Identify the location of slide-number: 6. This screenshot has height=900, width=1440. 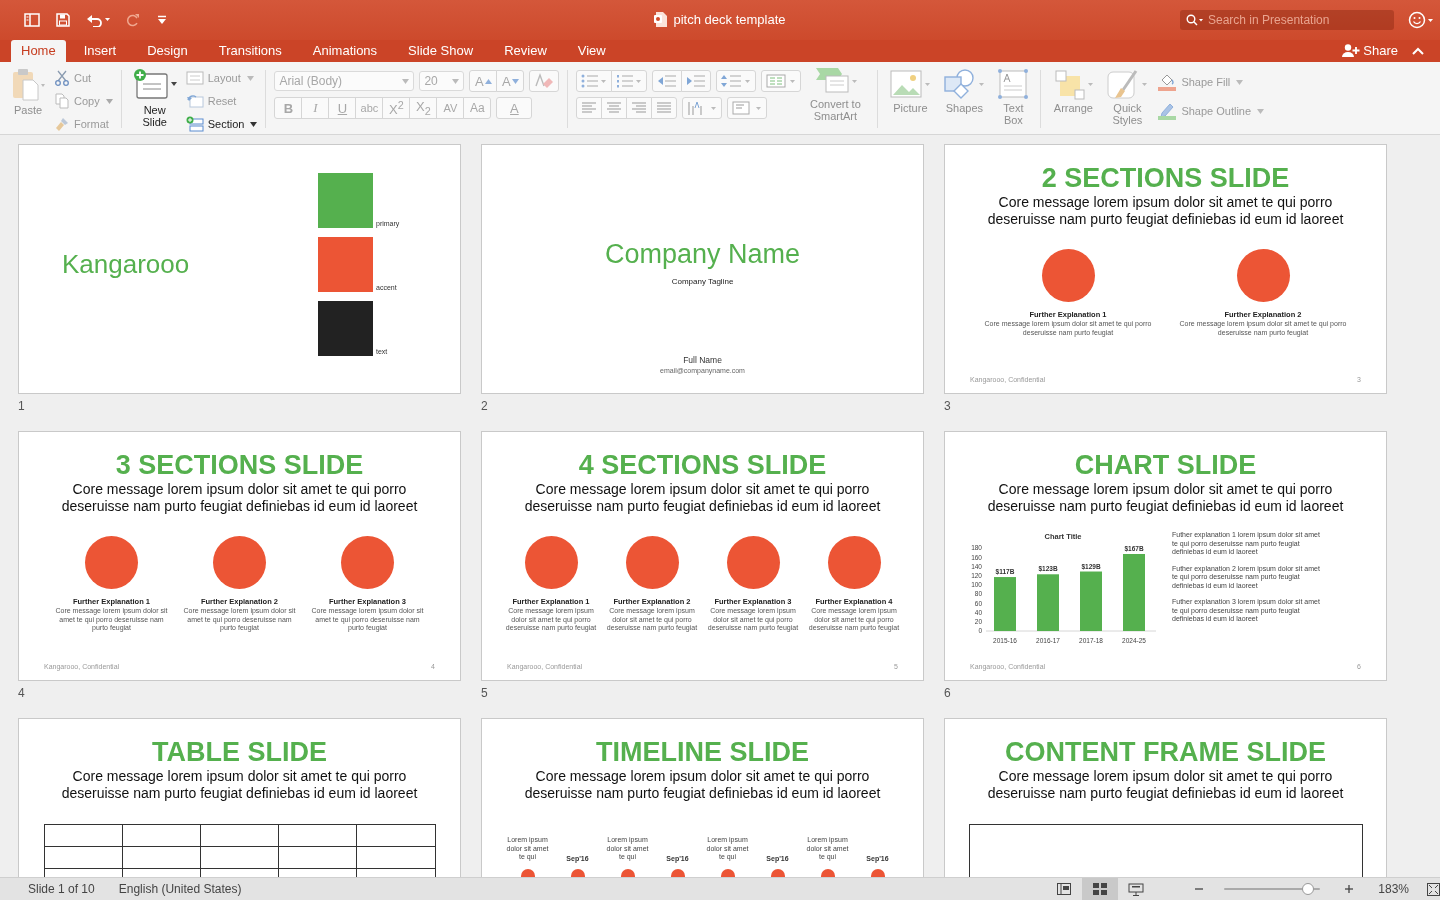
(948, 693).